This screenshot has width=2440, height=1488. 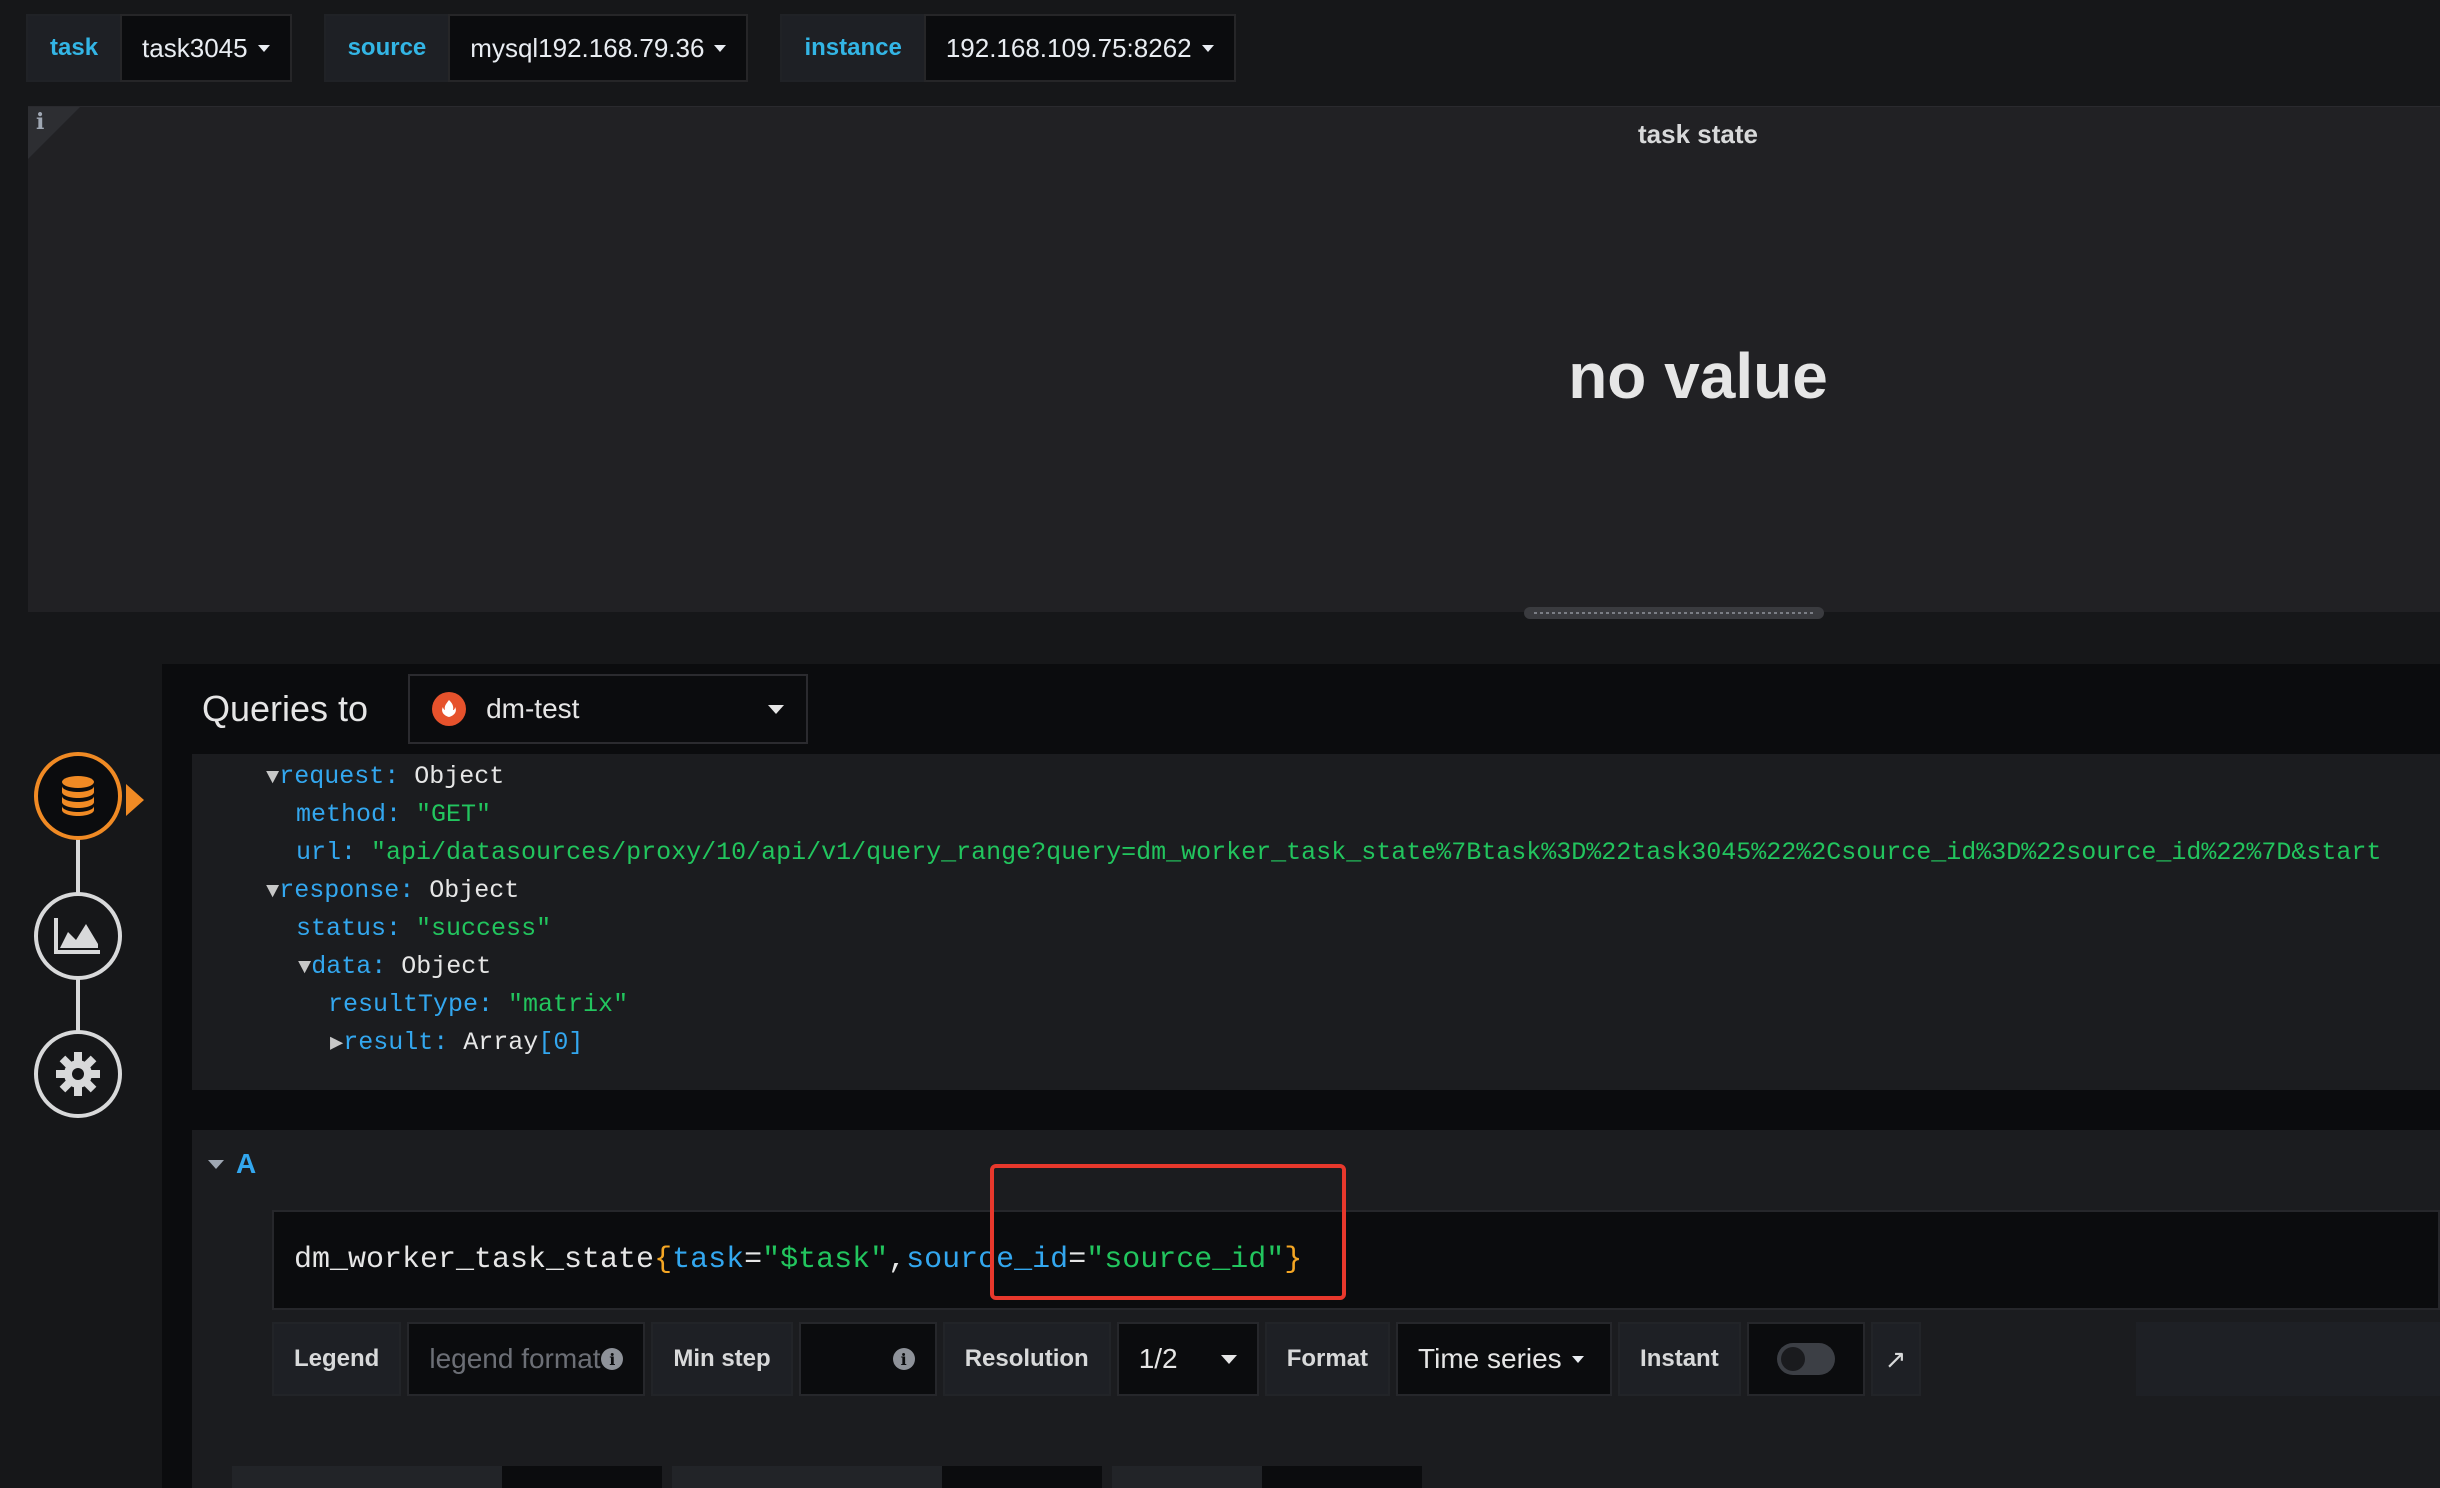 What do you see at coordinates (337, 1043) in the screenshot?
I see `expand-arrow-icon: ▶` at bounding box center [337, 1043].